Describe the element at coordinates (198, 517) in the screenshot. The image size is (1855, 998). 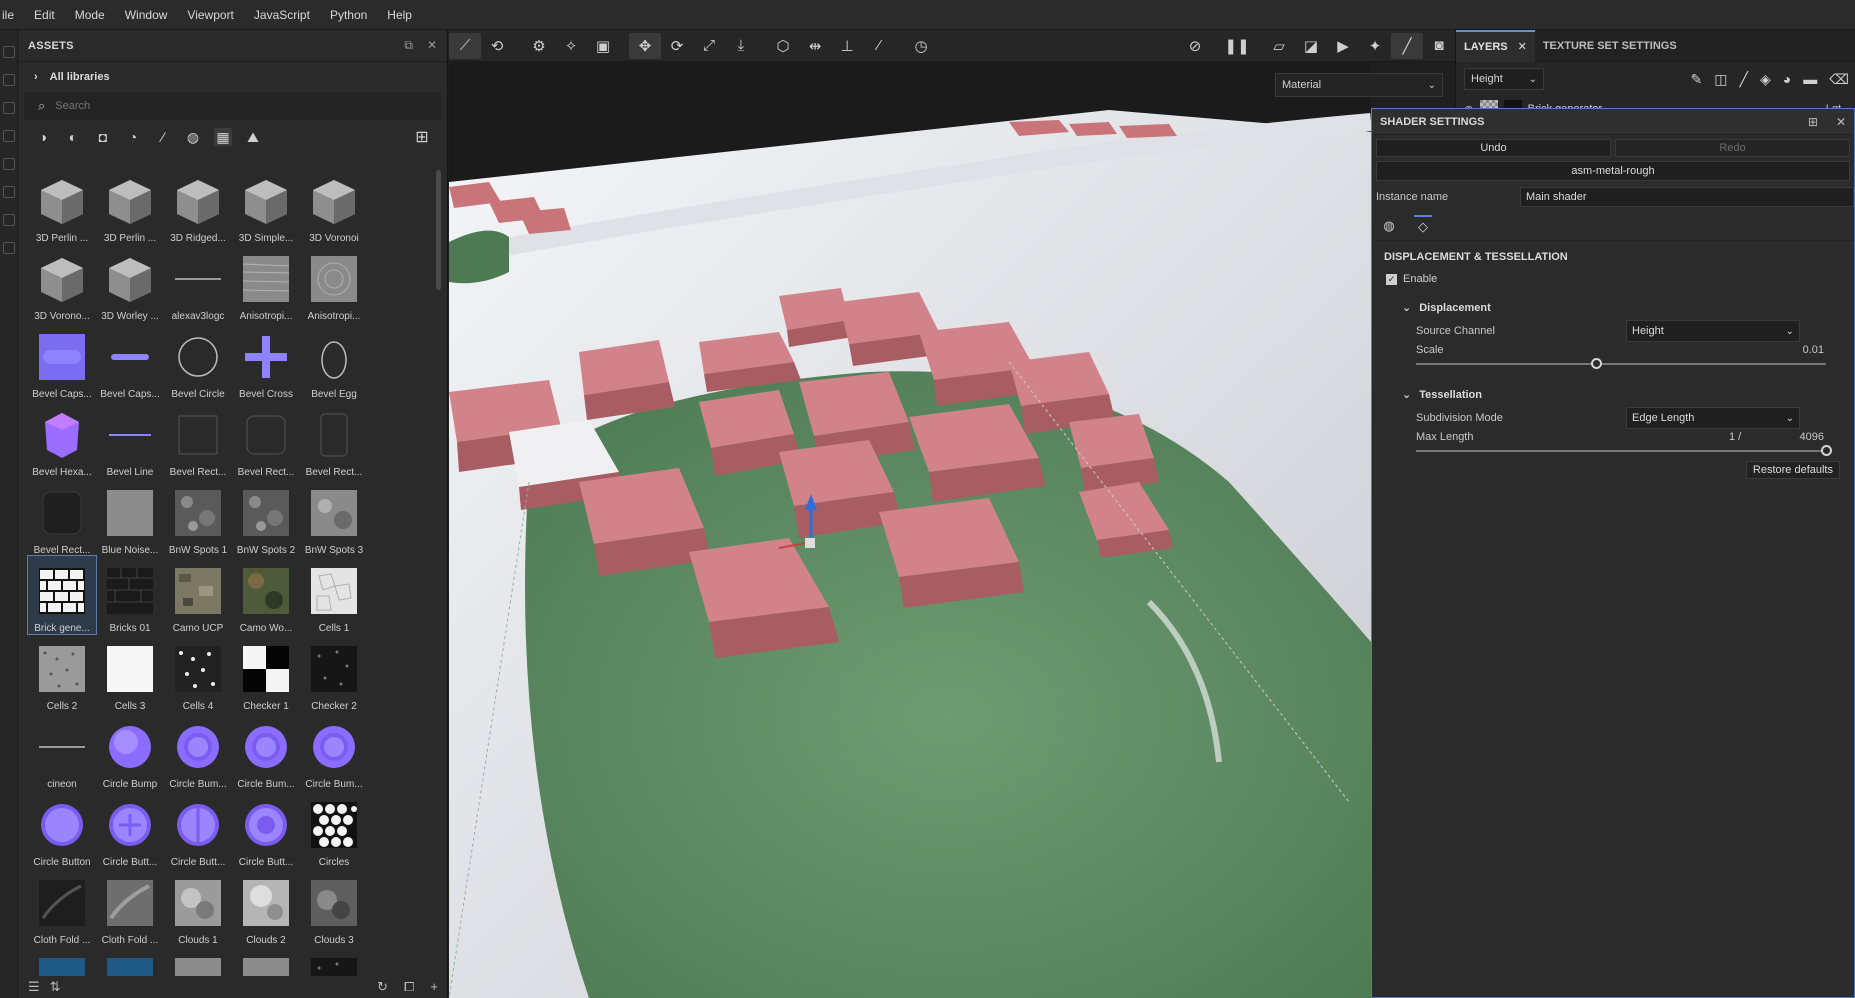
I see `asset-tile: BnW Spots 1` at that location.